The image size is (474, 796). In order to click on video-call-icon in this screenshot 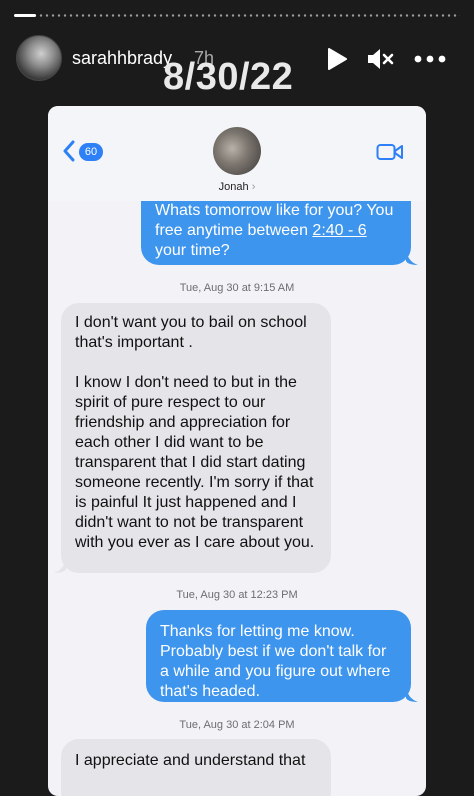, I will do `click(390, 152)`.